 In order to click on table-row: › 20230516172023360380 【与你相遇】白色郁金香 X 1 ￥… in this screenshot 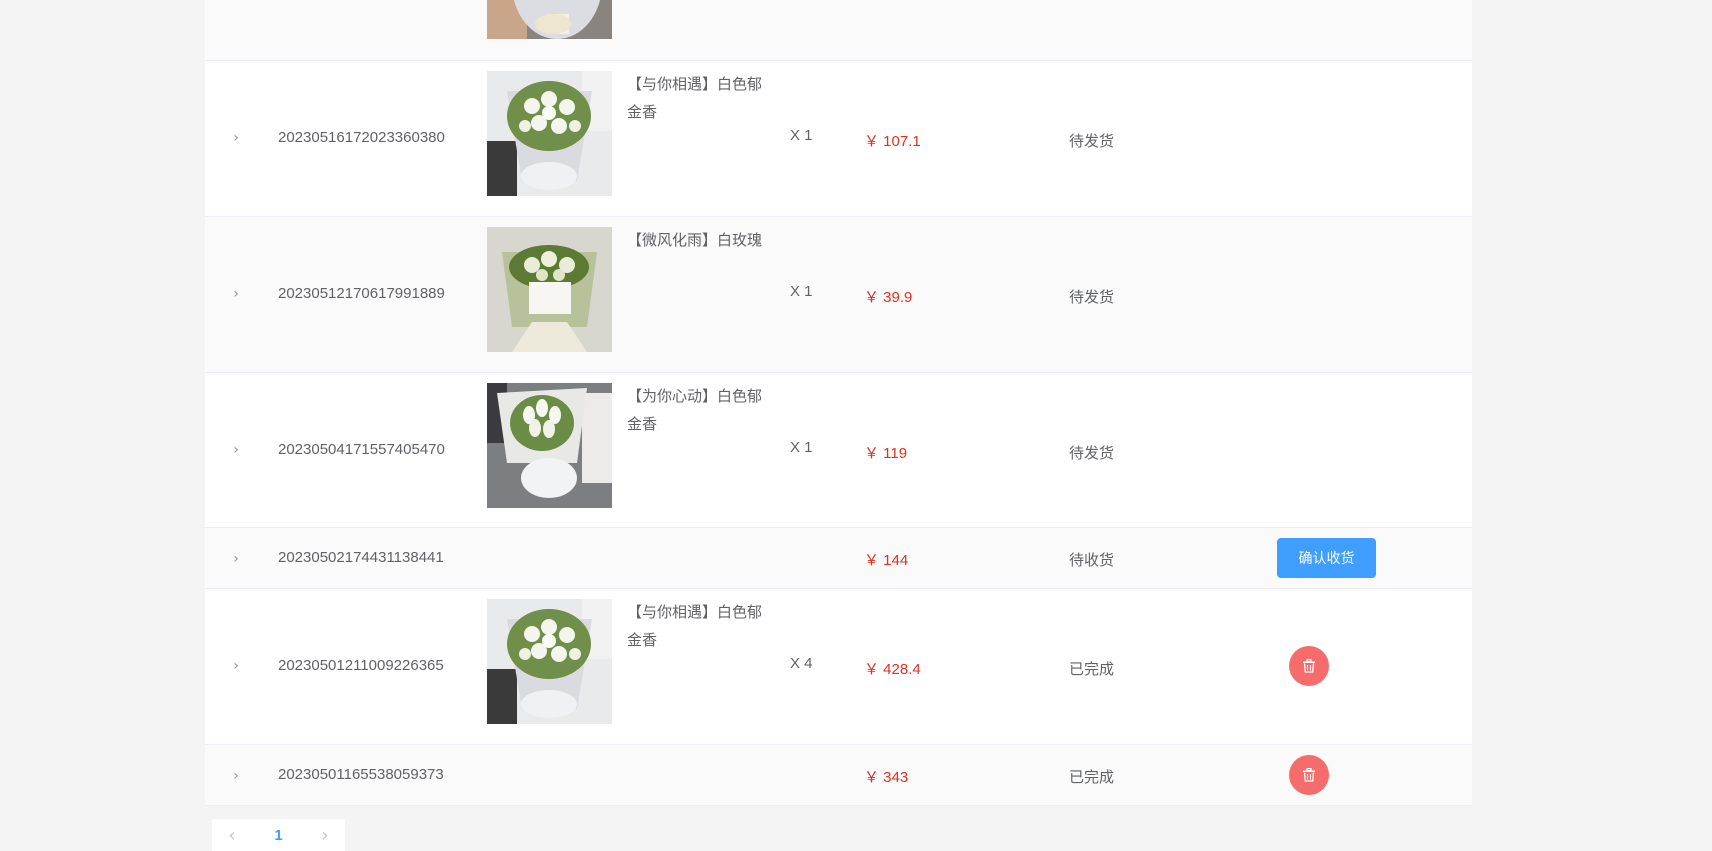, I will do `click(838, 139)`.